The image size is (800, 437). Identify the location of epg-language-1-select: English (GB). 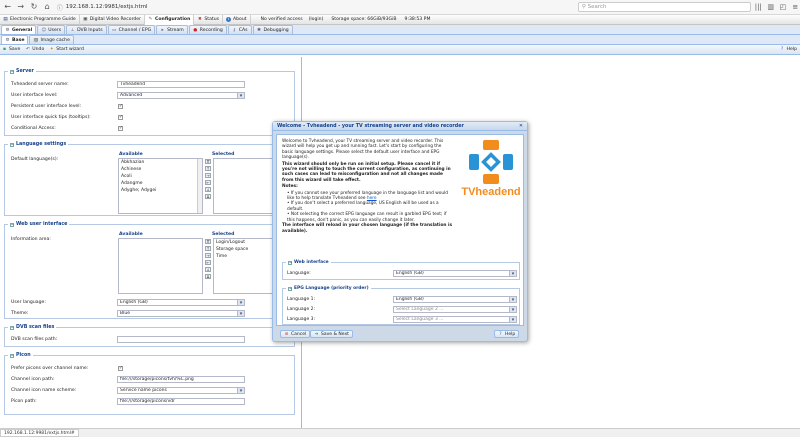
(455, 299).